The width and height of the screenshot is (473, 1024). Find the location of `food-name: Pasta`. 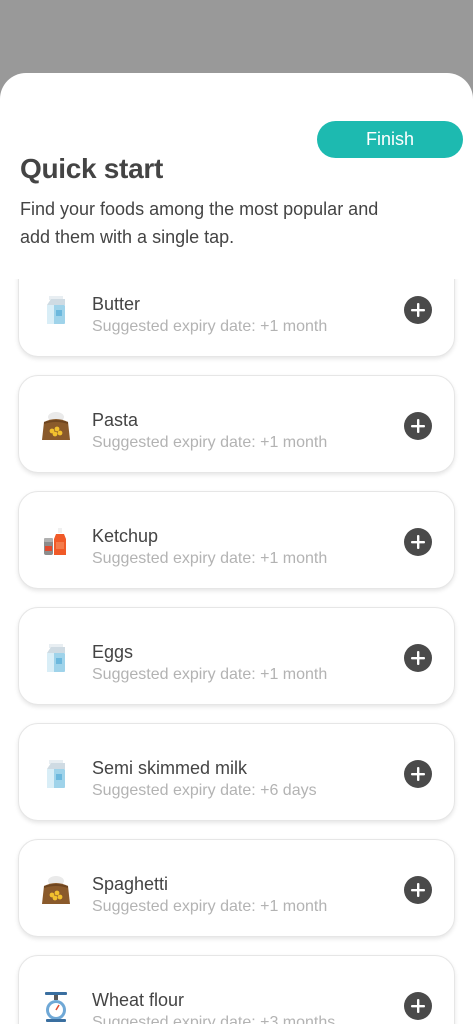

food-name: Pasta is located at coordinates (115, 420).